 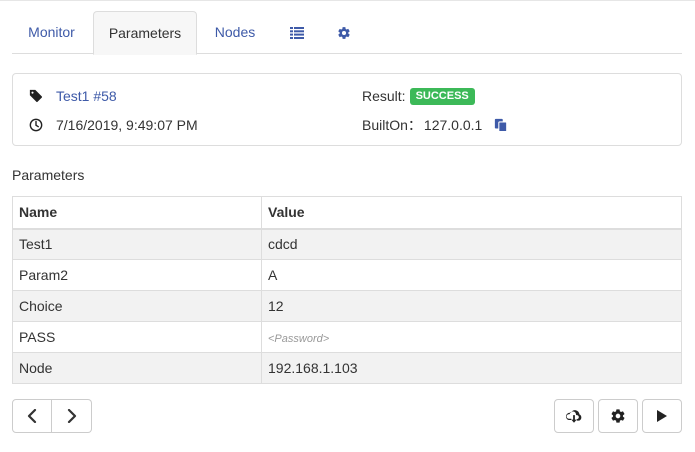 What do you see at coordinates (137, 213) in the screenshot?
I see `column-header-name: Name` at bounding box center [137, 213].